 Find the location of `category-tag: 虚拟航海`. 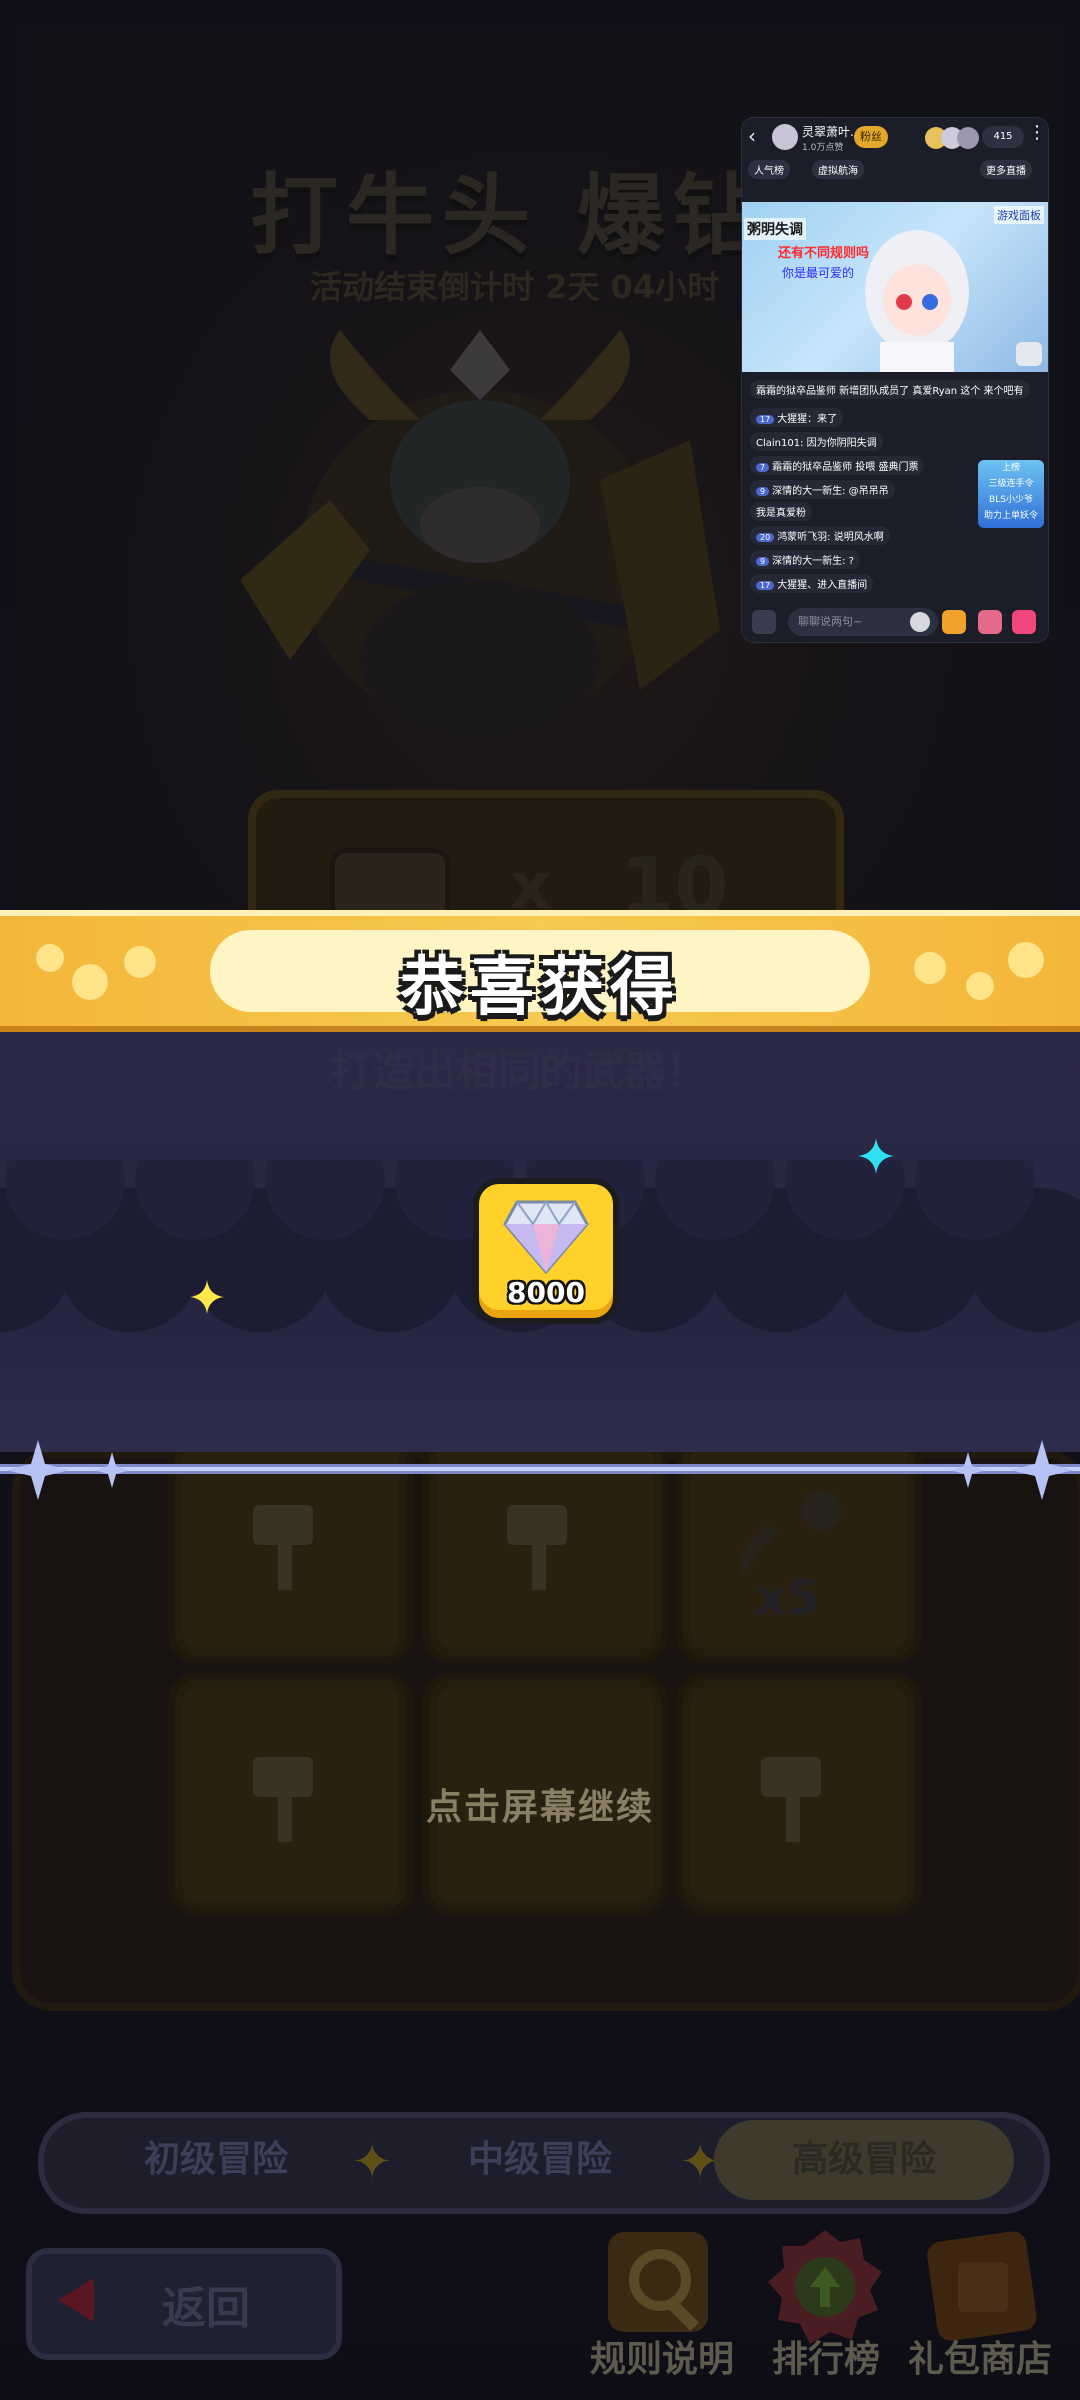

category-tag: 虚拟航海 is located at coordinates (838, 169).